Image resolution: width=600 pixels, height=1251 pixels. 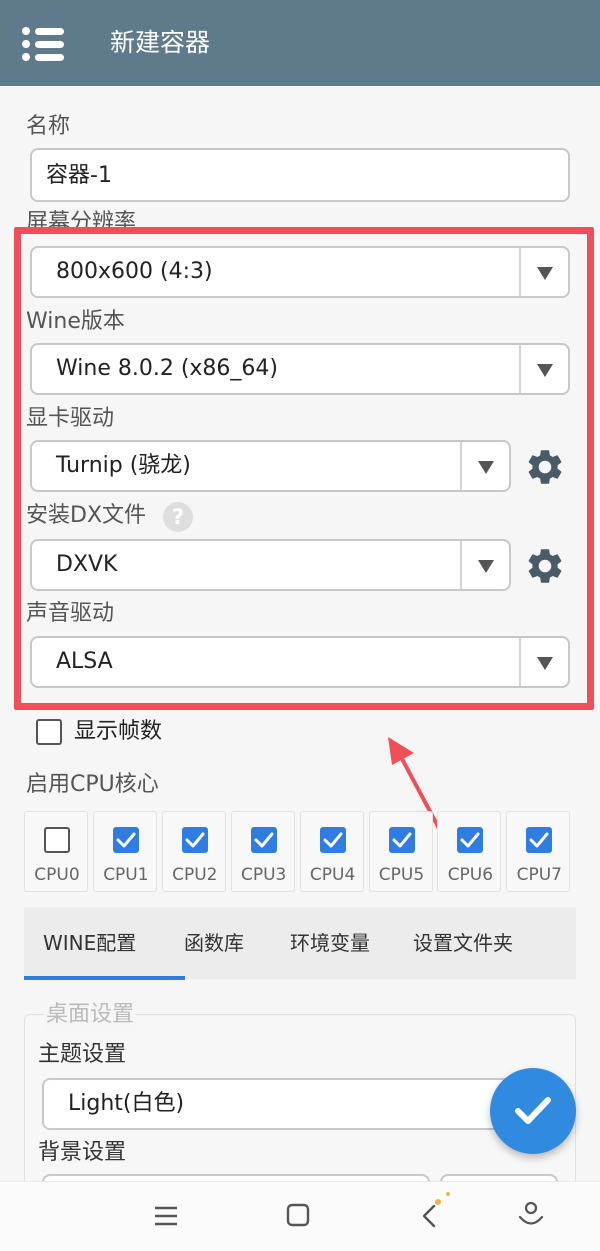 I want to click on system-nav-bar, so click(x=300, y=1216).